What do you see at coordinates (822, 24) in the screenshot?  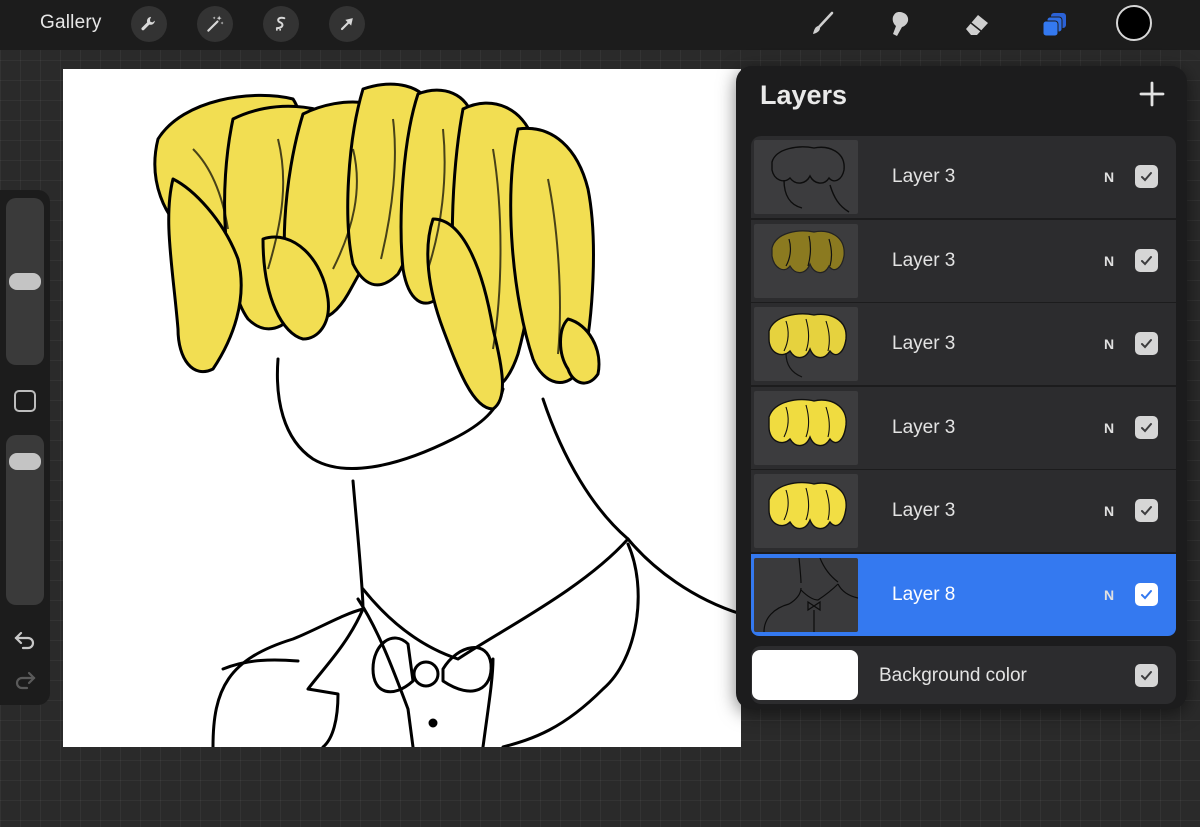 I see `brush-icon` at bounding box center [822, 24].